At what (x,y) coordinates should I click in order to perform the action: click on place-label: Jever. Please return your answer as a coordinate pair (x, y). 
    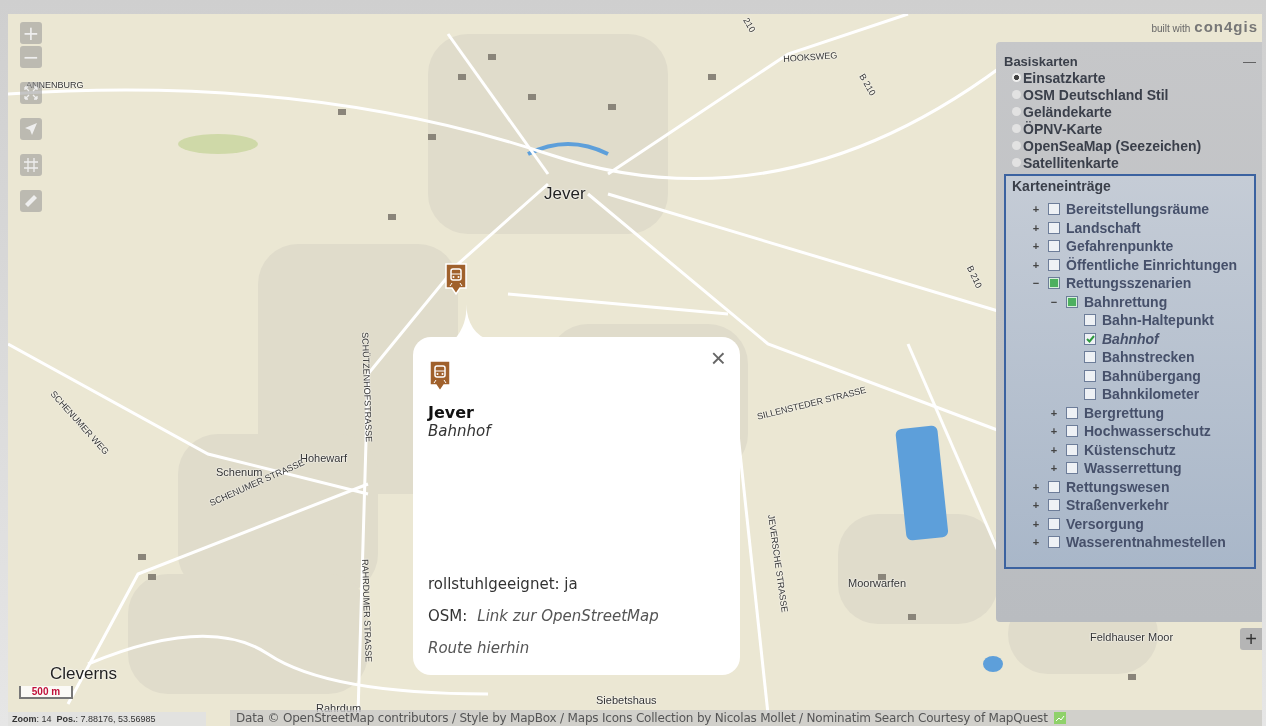
    Looking at the image, I should click on (565, 194).